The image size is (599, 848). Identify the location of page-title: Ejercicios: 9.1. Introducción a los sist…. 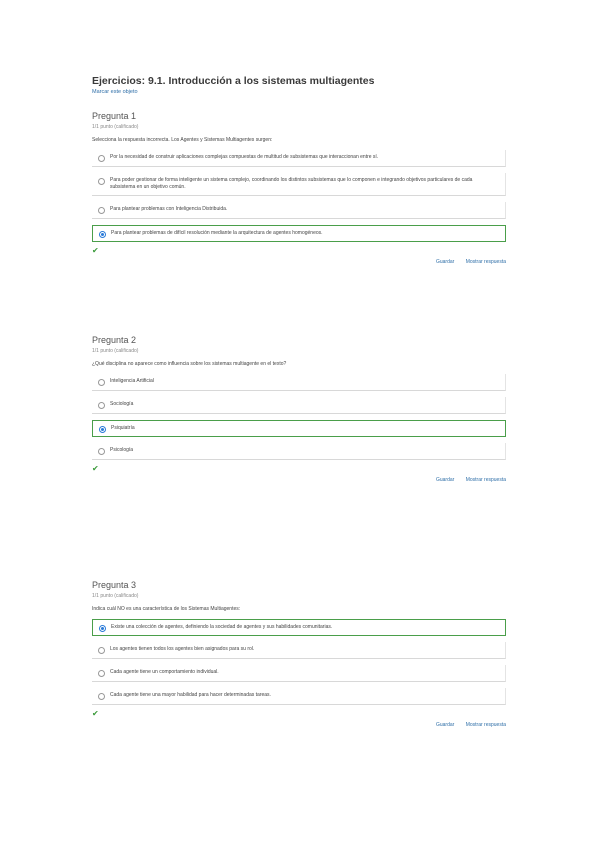
(233, 81).